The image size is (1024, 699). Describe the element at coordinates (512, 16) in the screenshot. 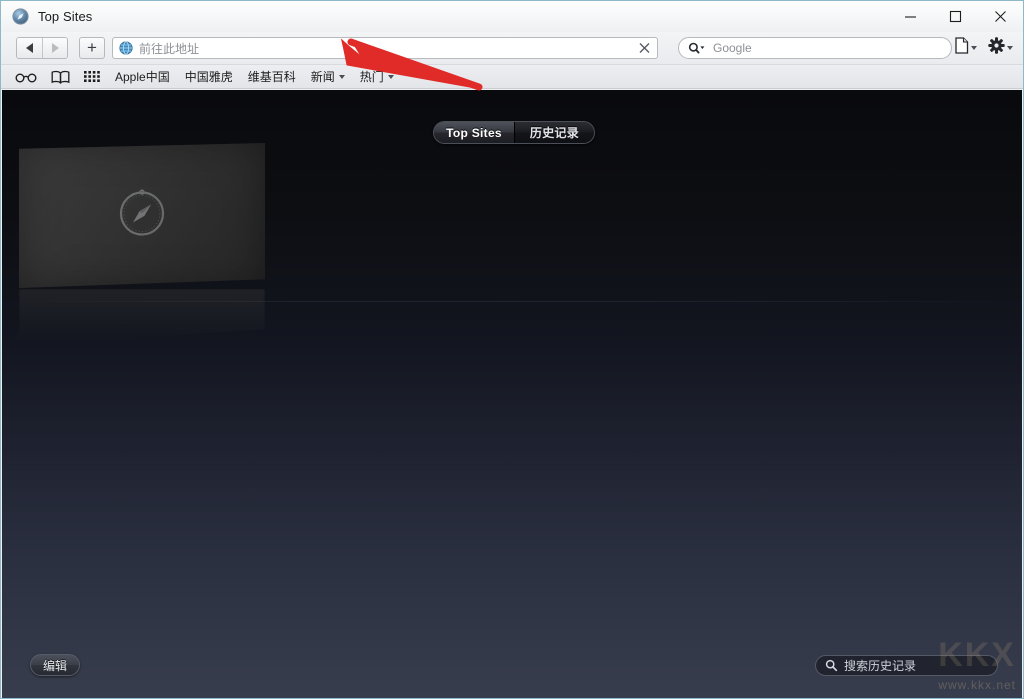

I see `title-bar: Top Sites` at that location.